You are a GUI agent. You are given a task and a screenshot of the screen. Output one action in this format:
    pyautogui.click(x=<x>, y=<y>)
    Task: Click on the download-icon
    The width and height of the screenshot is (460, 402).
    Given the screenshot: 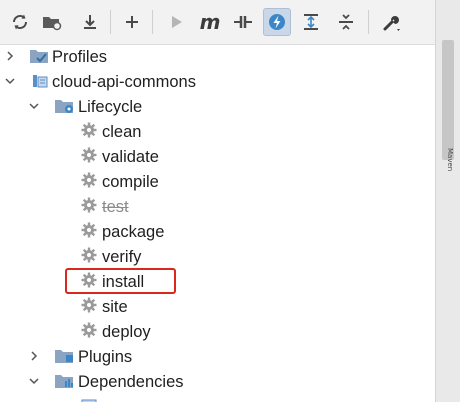 What is the action you would take?
    pyautogui.click(x=90, y=22)
    